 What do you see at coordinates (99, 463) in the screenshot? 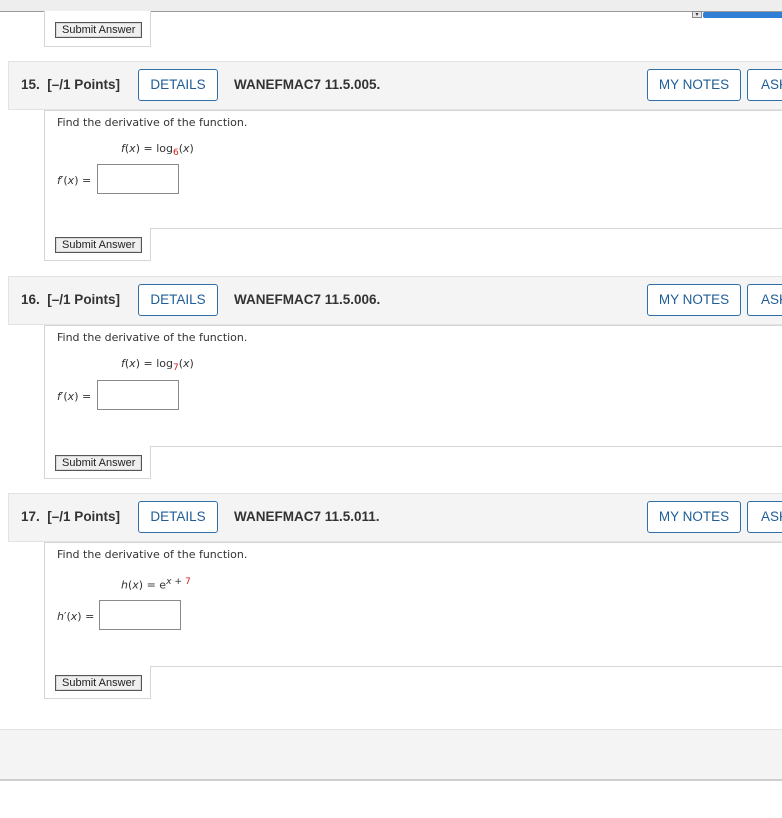
I see `submit-answer-button-16: Submit Answer` at bounding box center [99, 463].